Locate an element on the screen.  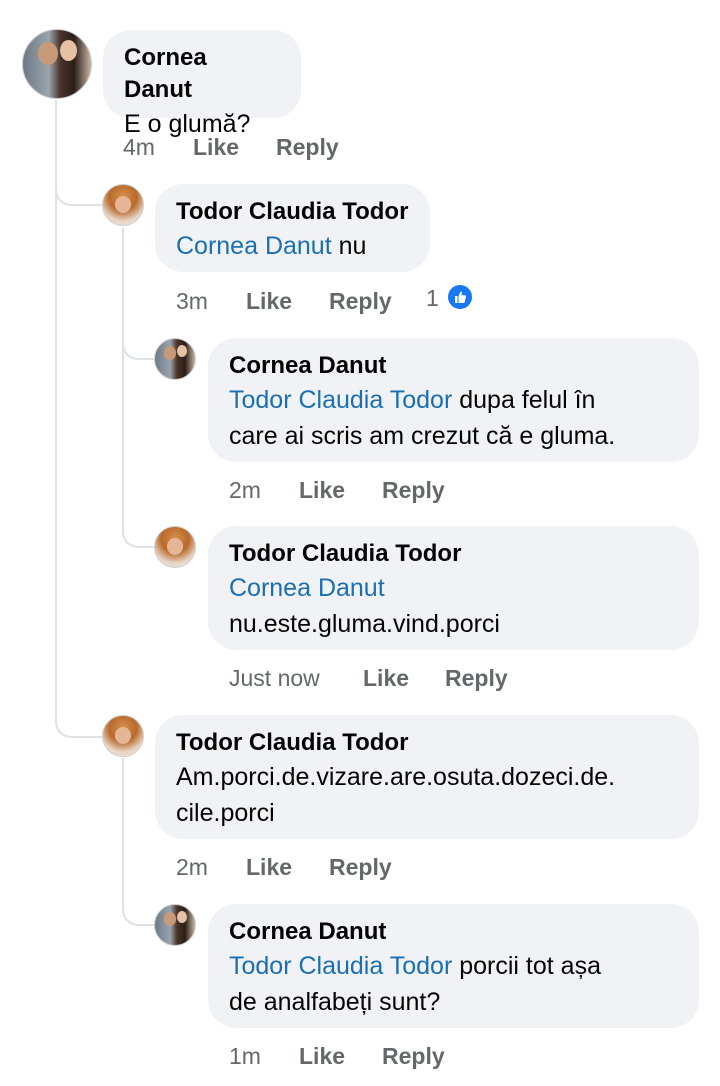
reaction-count: 1 is located at coordinates (432, 298).